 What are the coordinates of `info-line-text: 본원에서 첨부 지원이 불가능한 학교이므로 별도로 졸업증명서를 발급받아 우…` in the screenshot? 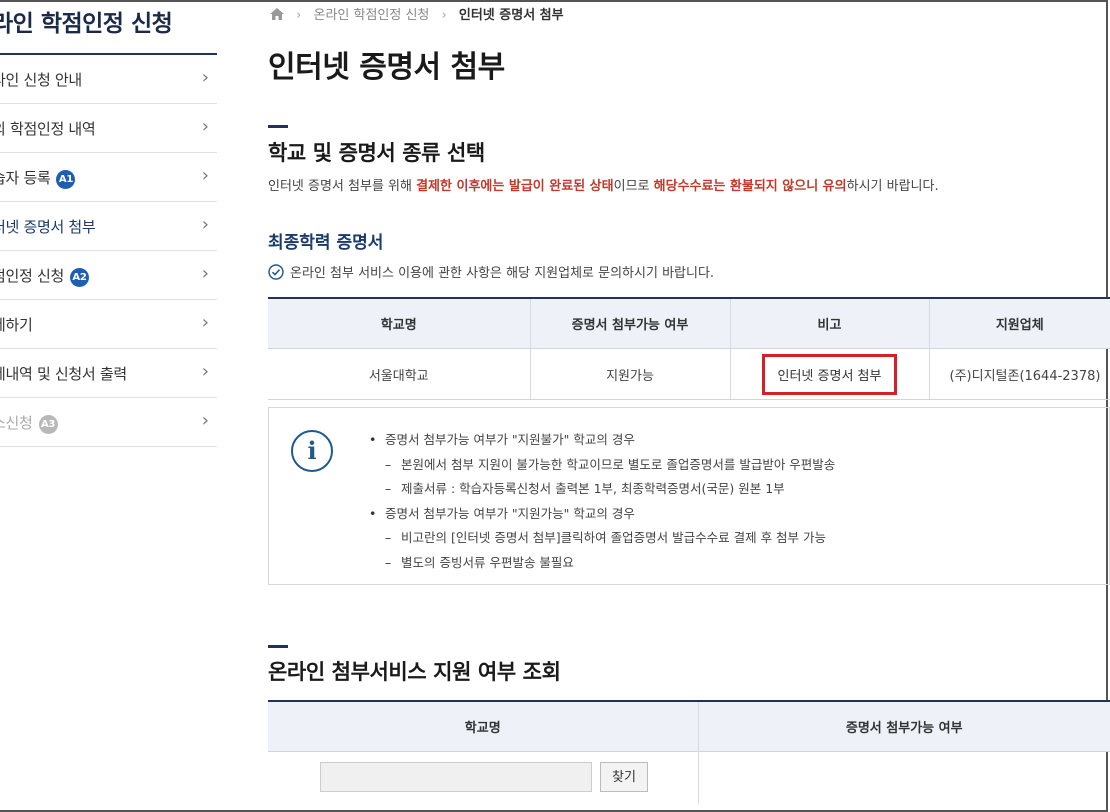 It's located at (618, 464).